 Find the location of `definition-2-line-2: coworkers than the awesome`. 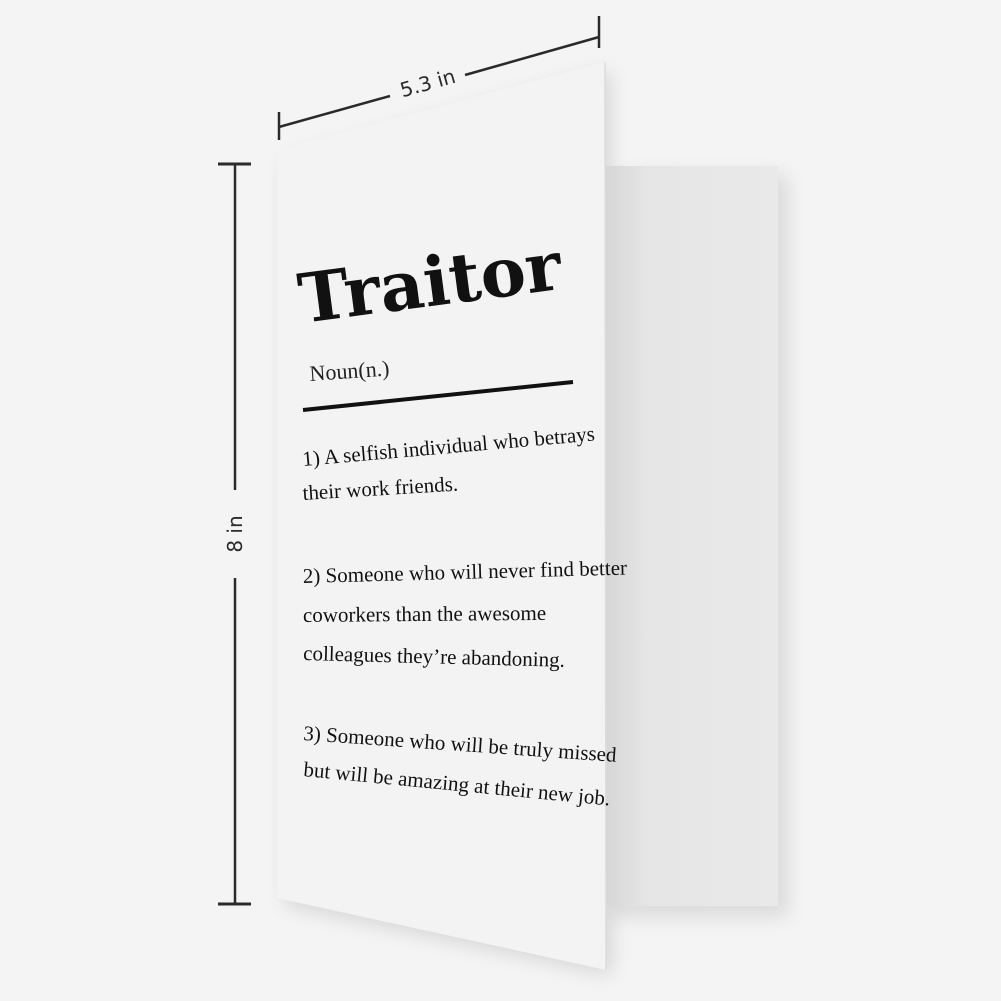

definition-2-line-2: coworkers than the awesome is located at coordinates (424, 614).